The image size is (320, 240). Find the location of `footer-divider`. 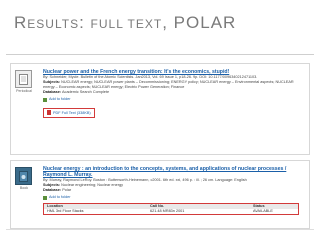

footer-divider is located at coordinates (160, 229).